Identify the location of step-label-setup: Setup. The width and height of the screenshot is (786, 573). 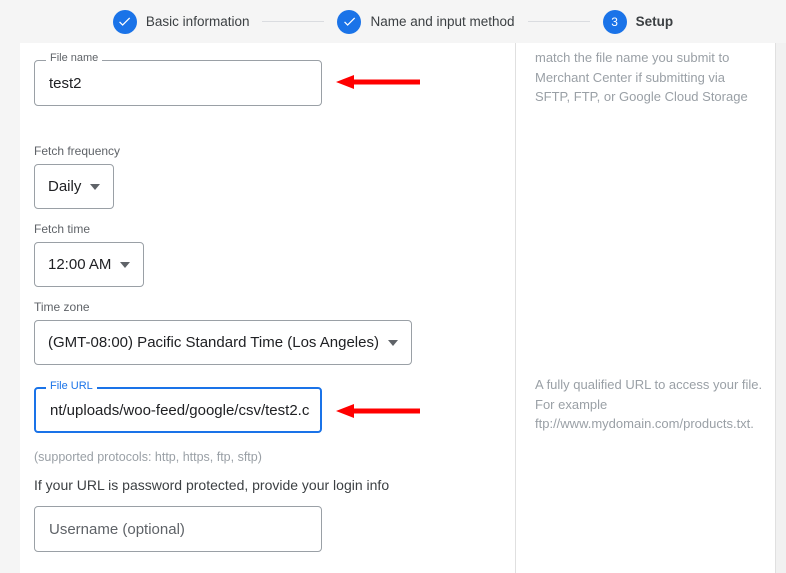
(654, 21).